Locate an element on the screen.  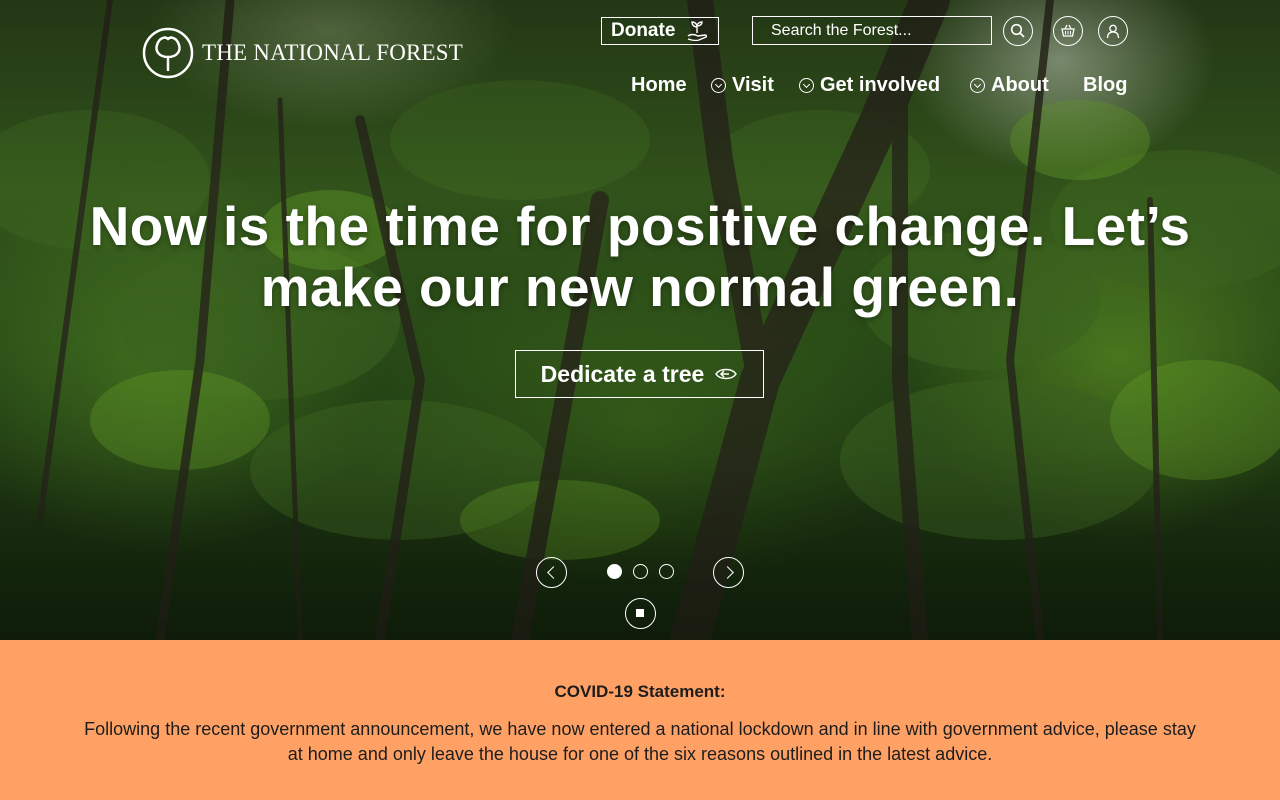
carousel-next-button is located at coordinates (728, 572).